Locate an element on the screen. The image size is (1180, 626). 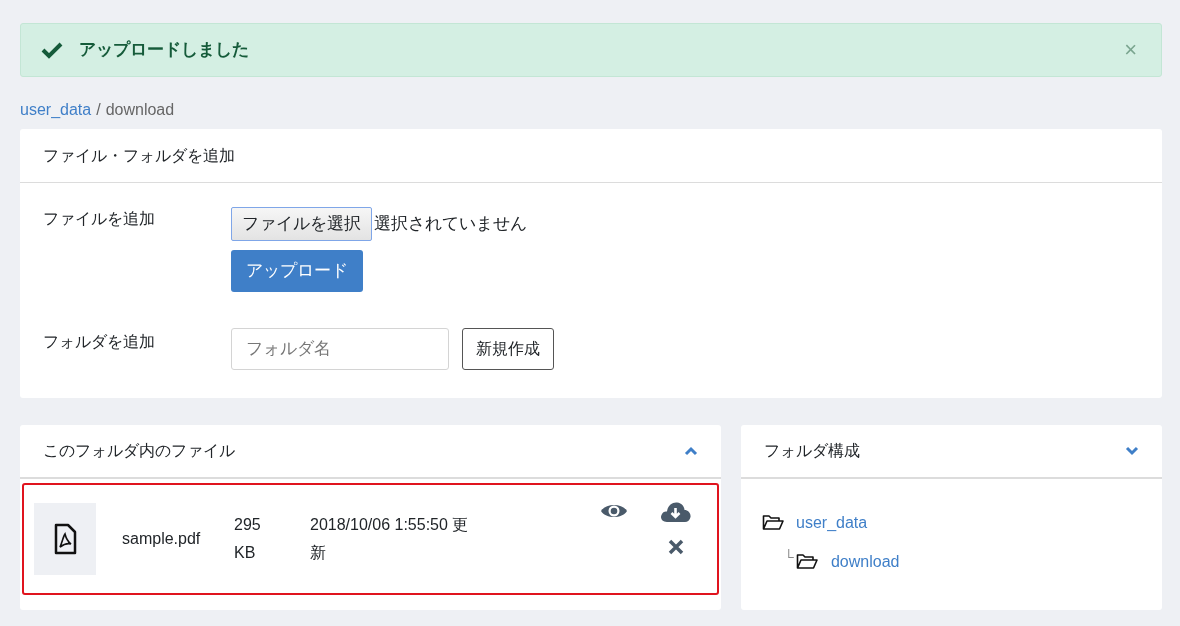
tree-connector: └ is located at coordinates (789, 557).